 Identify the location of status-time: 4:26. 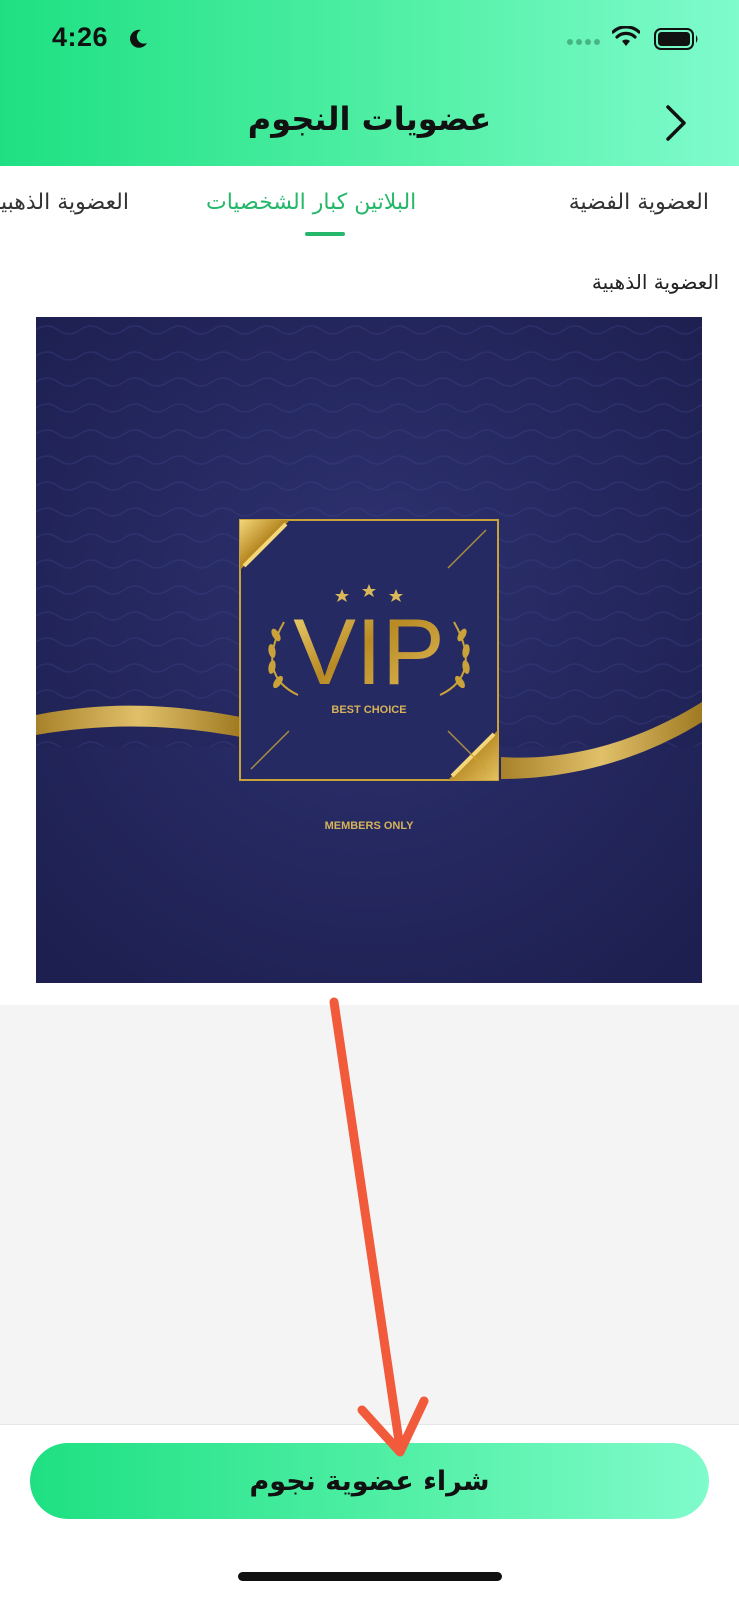
(80, 37).